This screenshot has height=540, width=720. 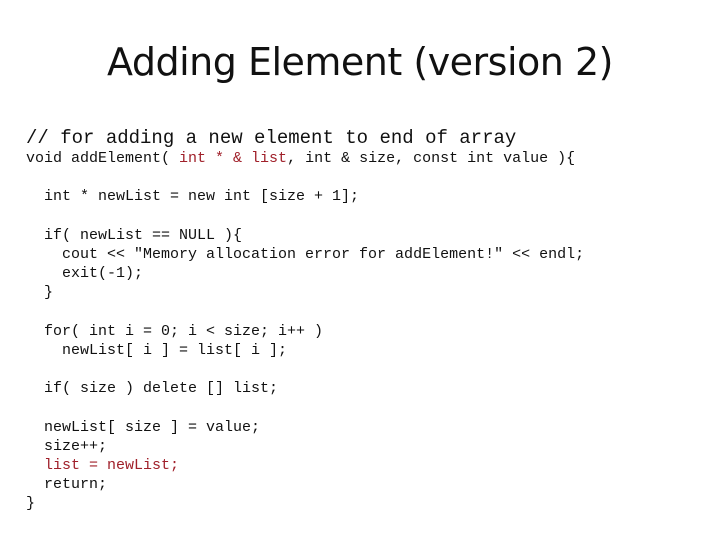 What do you see at coordinates (157, 350) in the screenshot?
I see `code-line: newList[ i ] = list[ i ];` at bounding box center [157, 350].